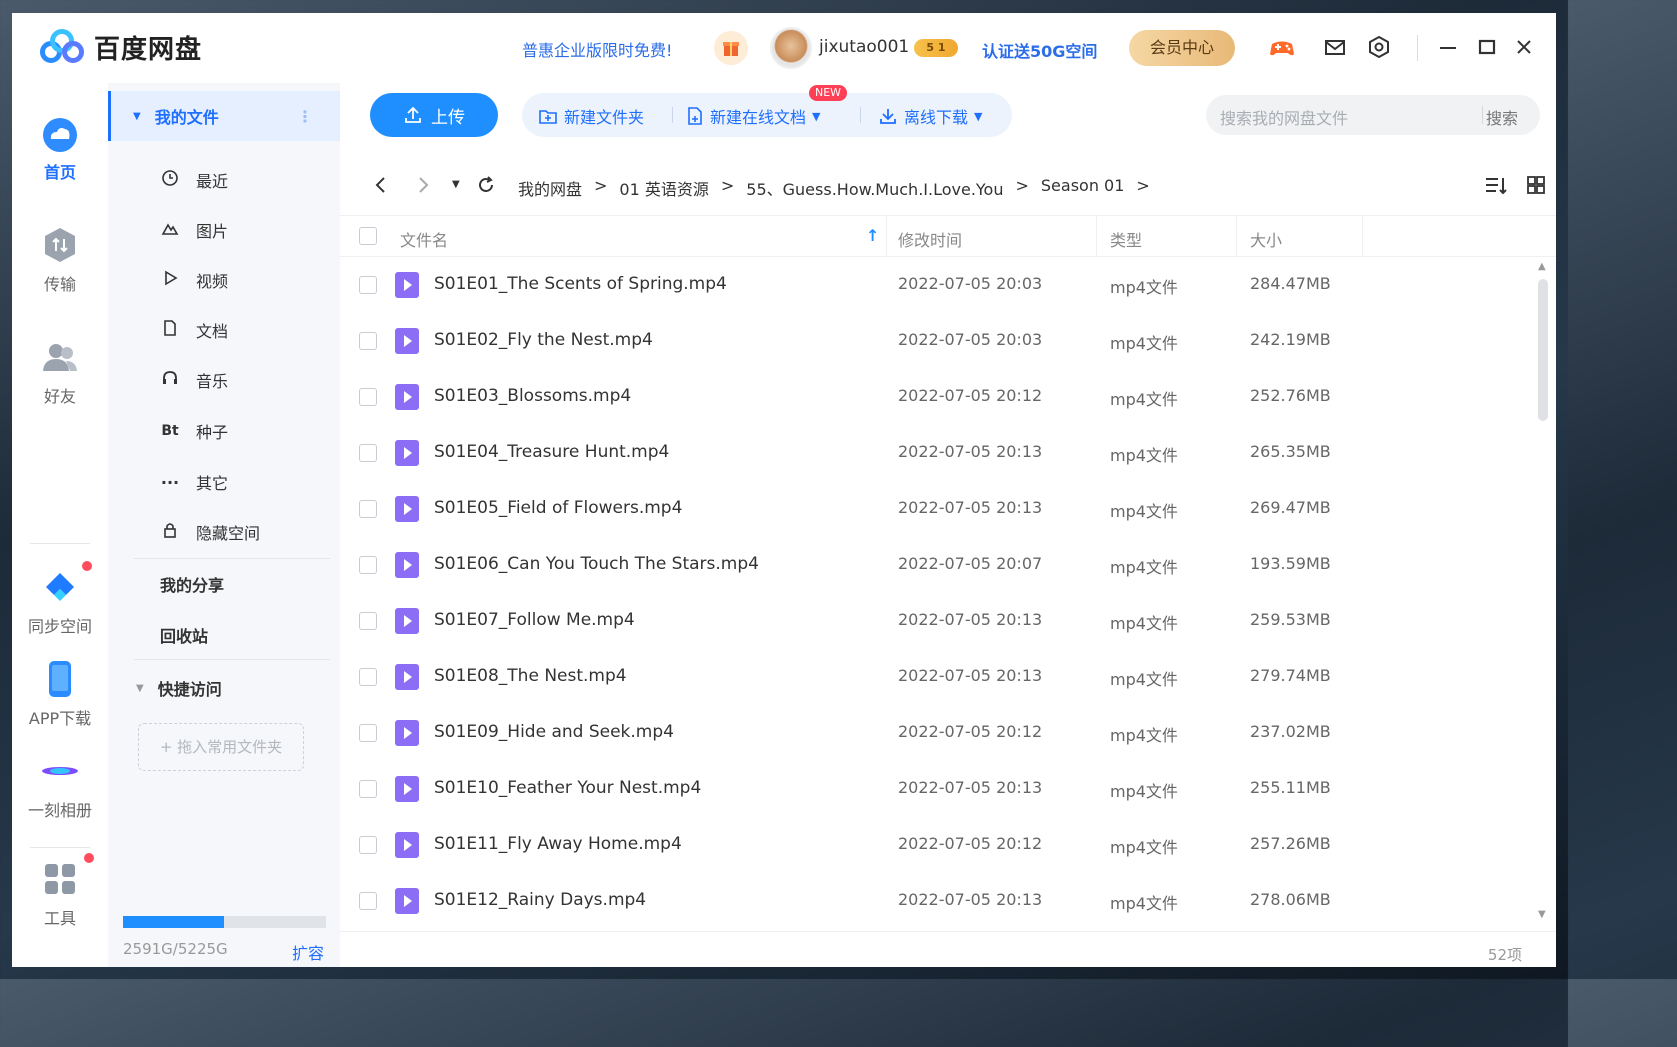  What do you see at coordinates (580, 284) in the screenshot?
I see `file-name: S01E01_The Scents of Spring.mp4` at bounding box center [580, 284].